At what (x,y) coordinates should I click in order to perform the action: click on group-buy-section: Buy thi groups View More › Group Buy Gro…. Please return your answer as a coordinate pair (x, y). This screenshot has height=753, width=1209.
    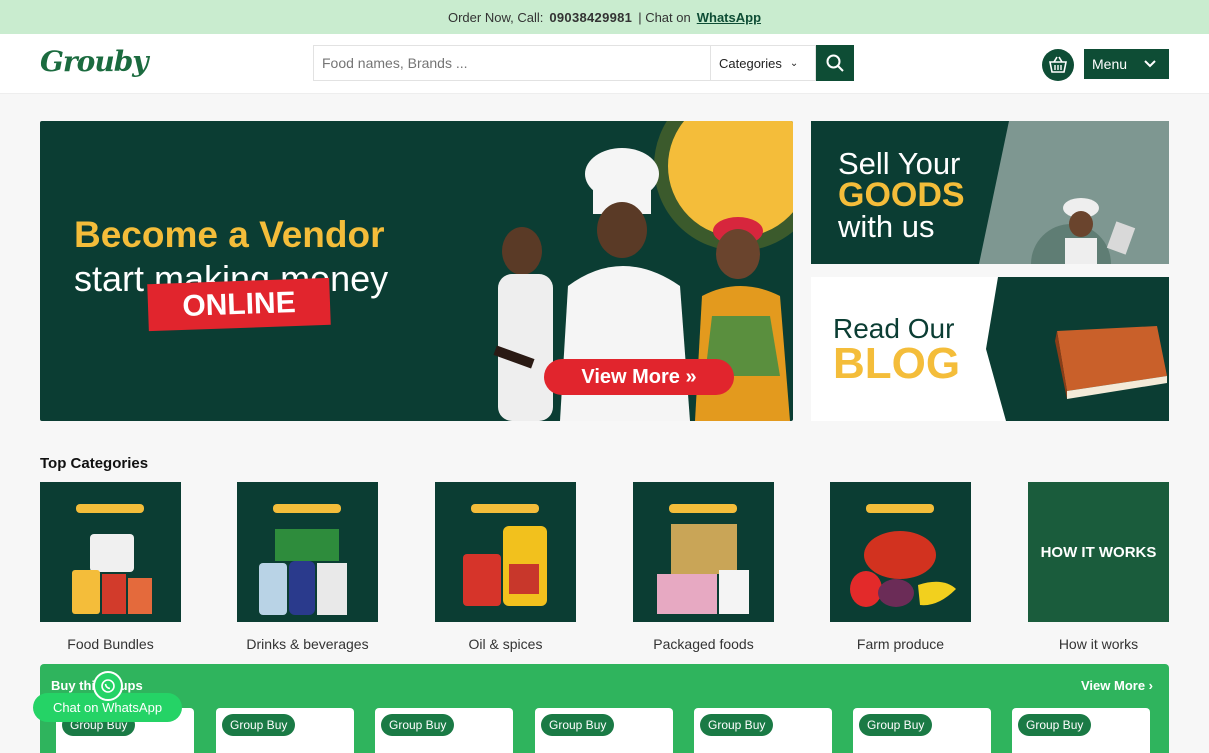
    Looking at the image, I should click on (604, 708).